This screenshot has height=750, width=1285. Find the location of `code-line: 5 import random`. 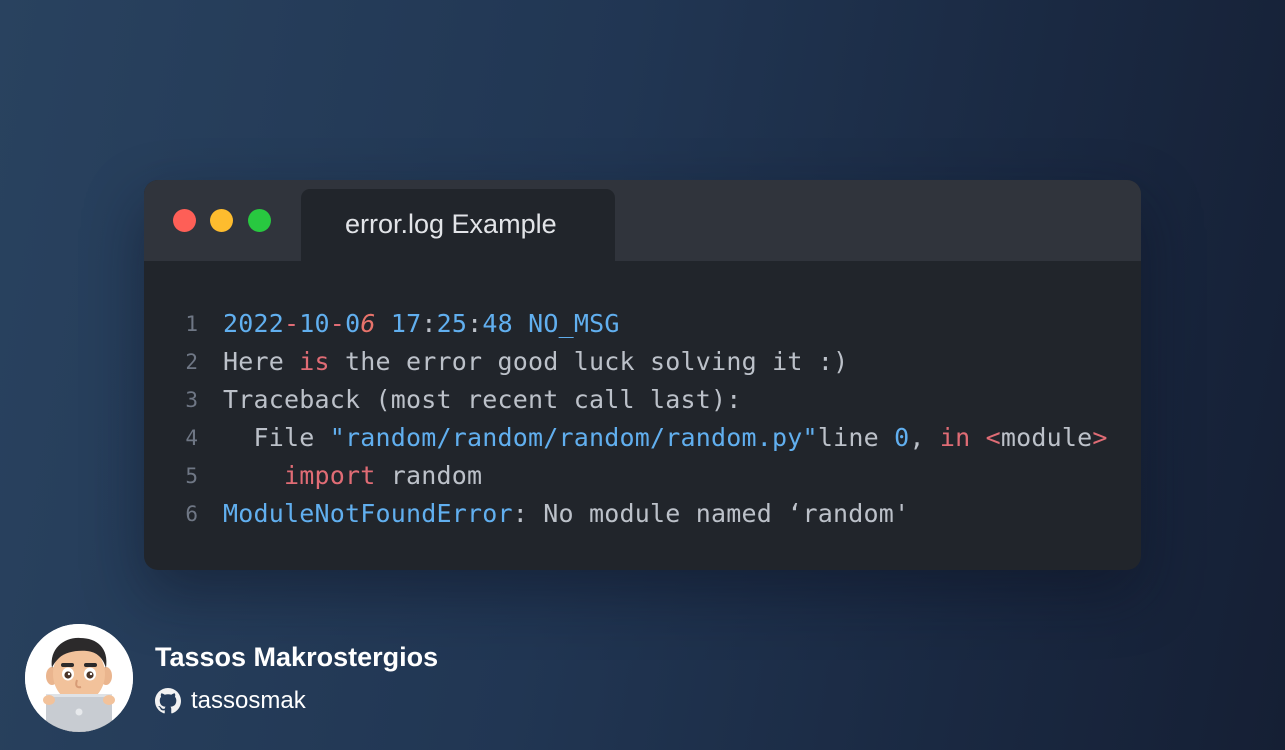

code-line: 5 import random is located at coordinates (642, 476).